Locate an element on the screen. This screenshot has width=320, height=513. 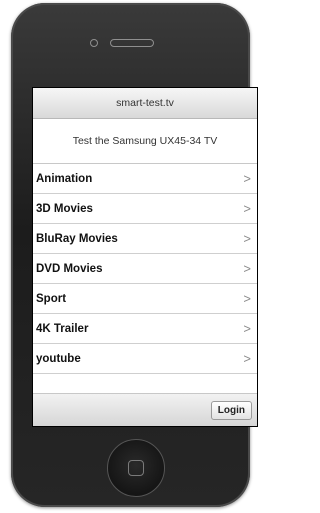
menu-item-youtube: youtube > is located at coordinates (145, 359).